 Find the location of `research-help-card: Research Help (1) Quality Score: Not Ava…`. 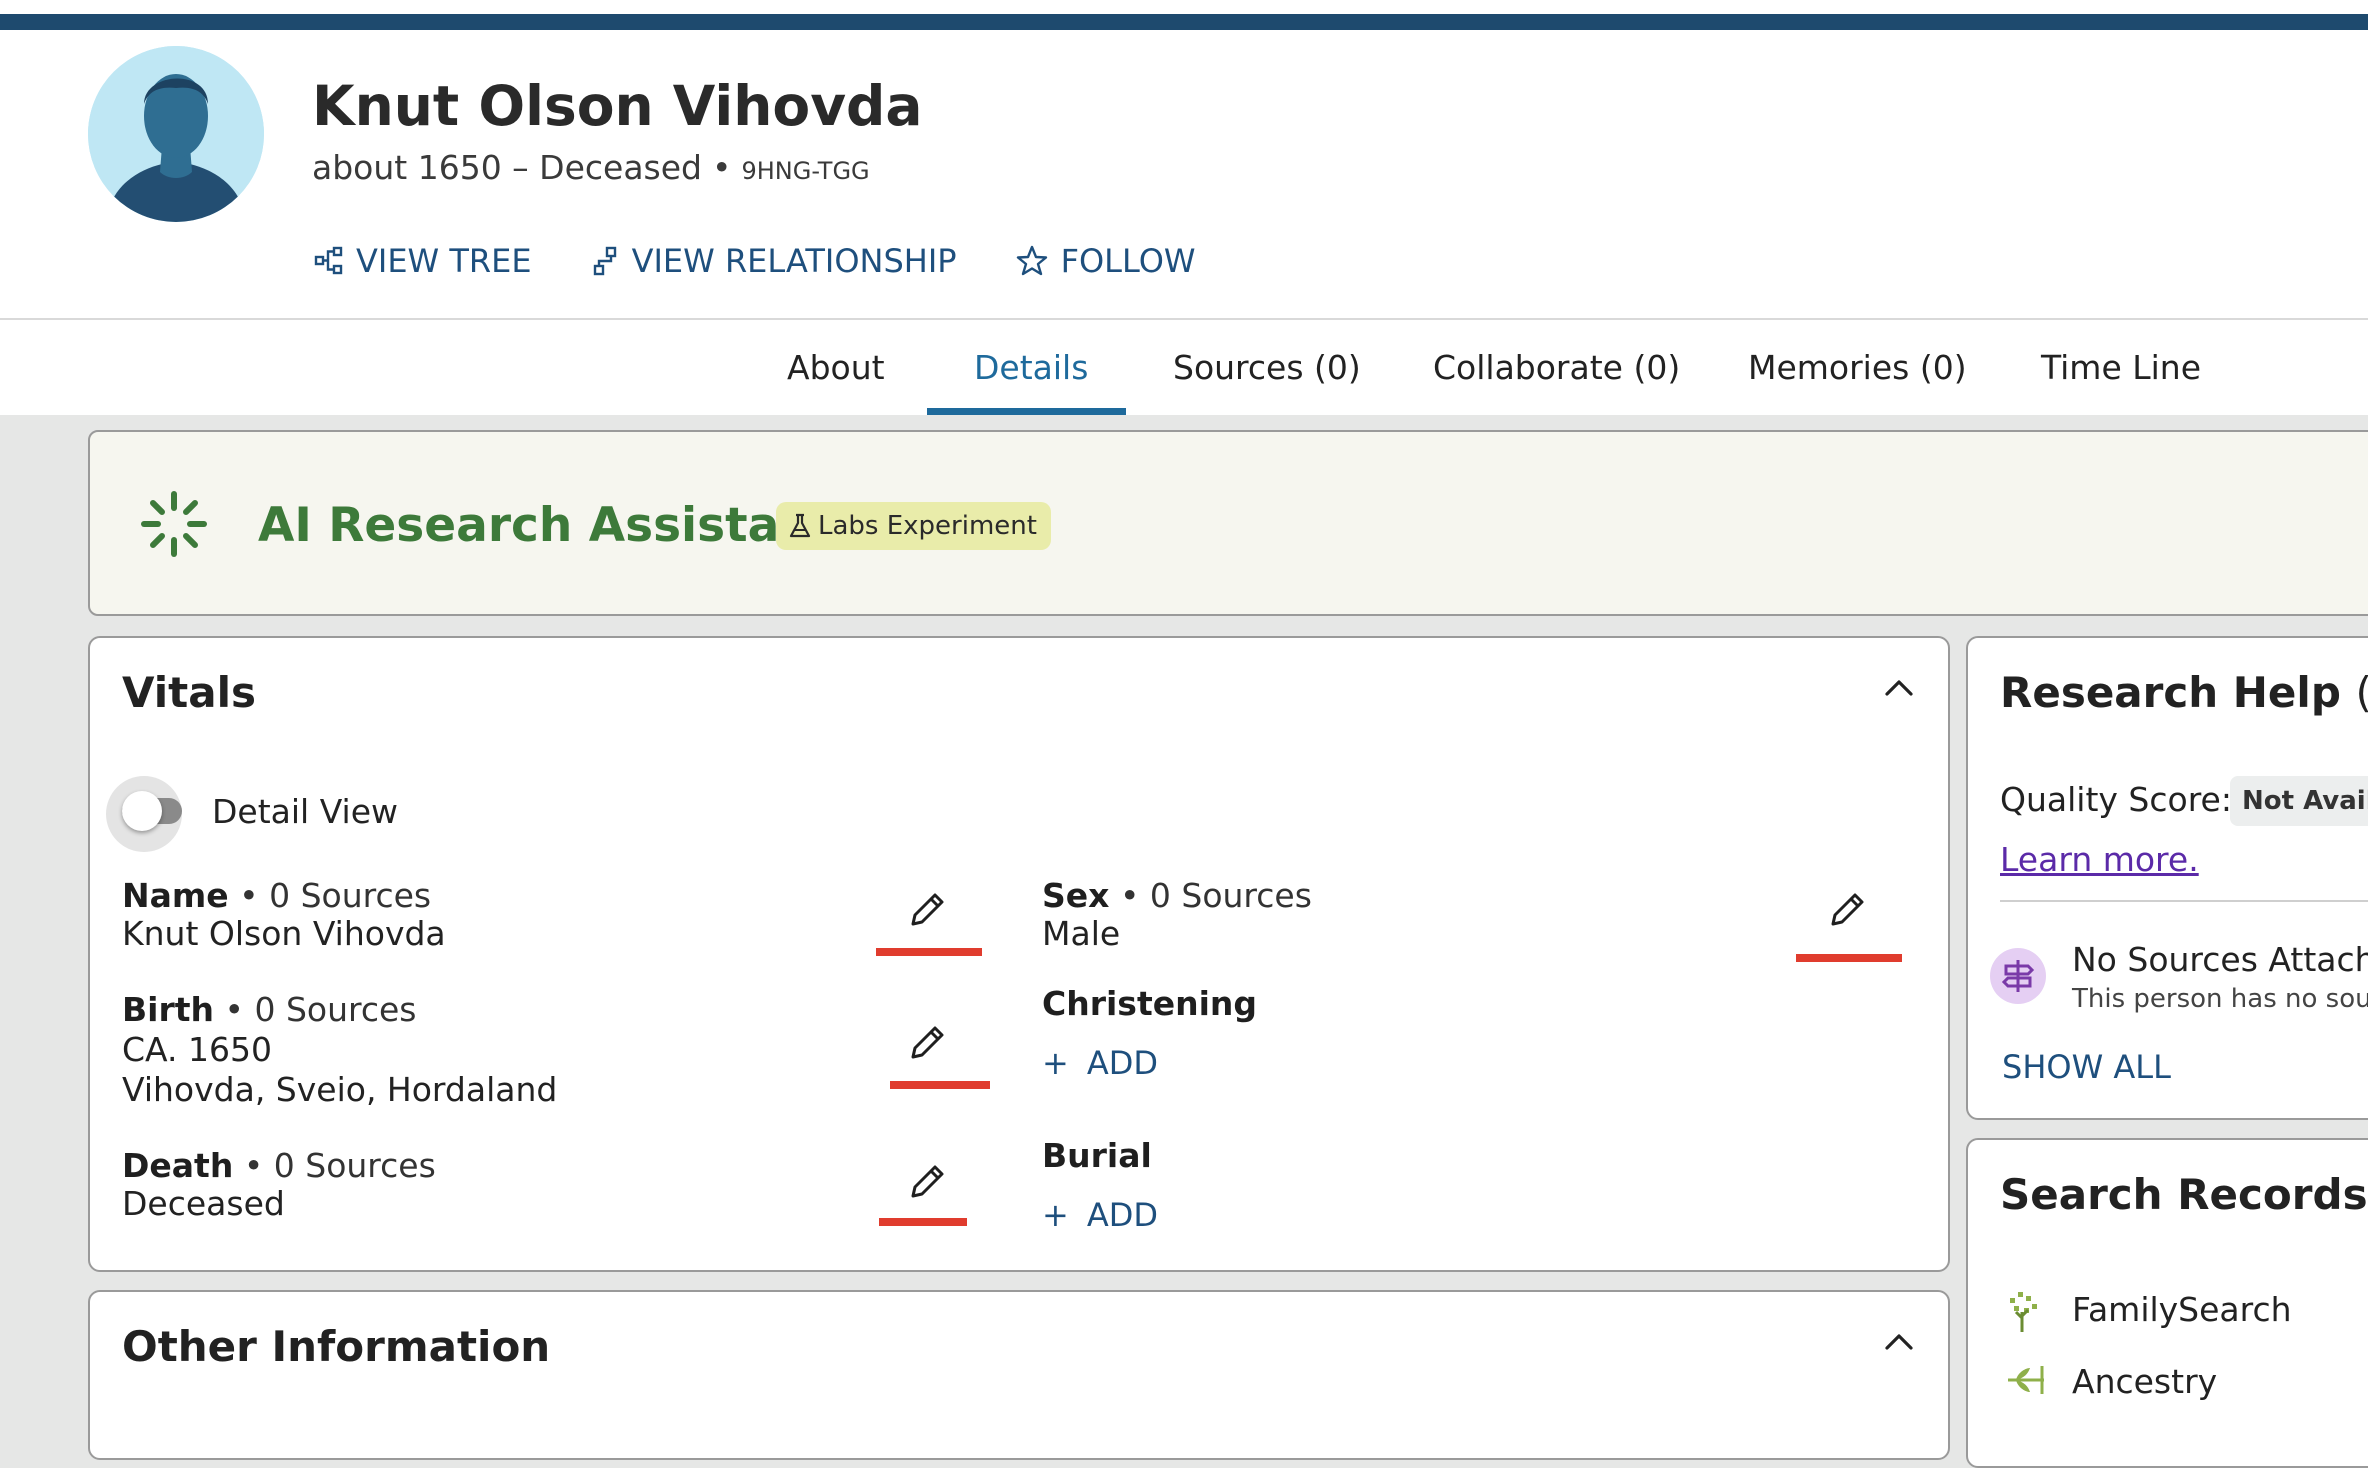

research-help-card: Research Help (1) Quality Score: Not Ava… is located at coordinates (2167, 878).